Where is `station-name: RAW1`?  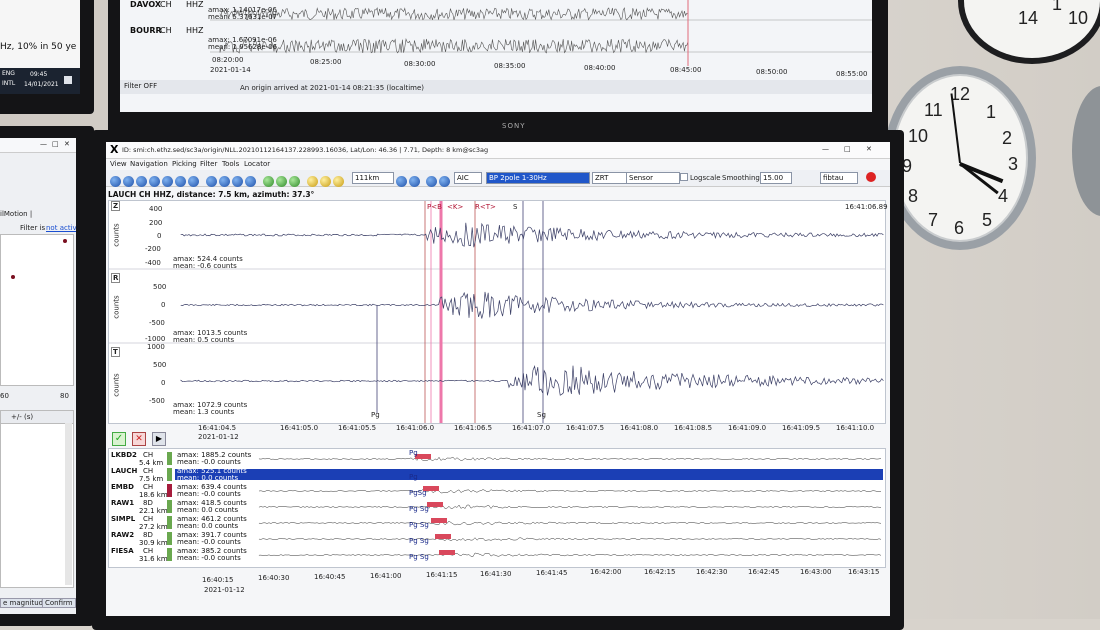 station-name: RAW1 is located at coordinates (123, 503).